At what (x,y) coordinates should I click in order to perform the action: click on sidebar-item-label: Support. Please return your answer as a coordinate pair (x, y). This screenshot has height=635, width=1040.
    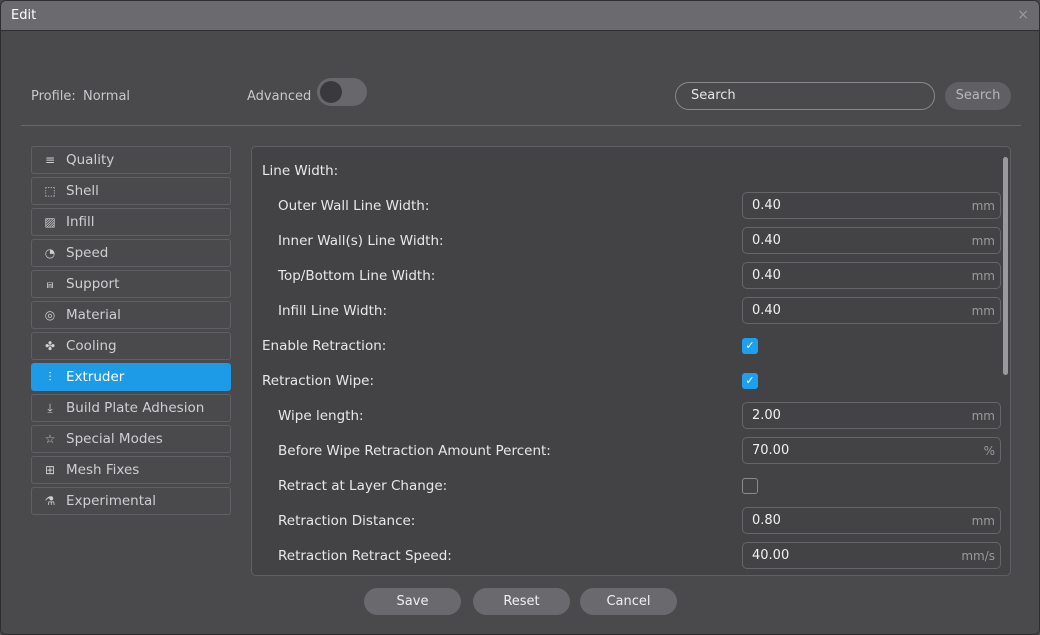
    Looking at the image, I should click on (93, 284).